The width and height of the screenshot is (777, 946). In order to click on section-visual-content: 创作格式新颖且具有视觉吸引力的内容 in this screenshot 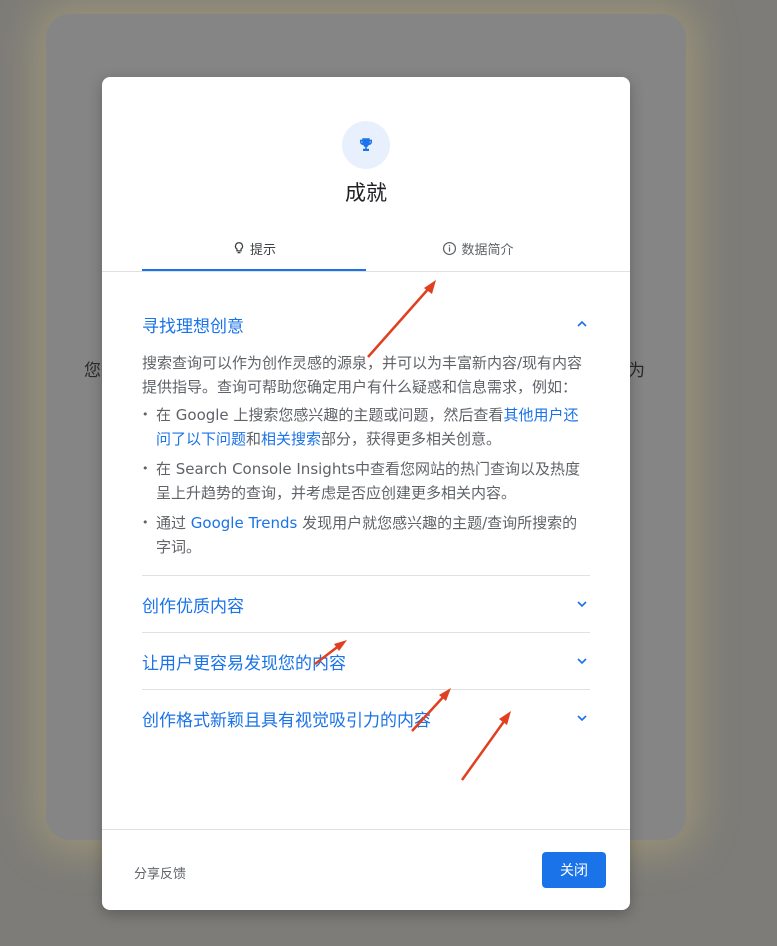, I will do `click(366, 718)`.